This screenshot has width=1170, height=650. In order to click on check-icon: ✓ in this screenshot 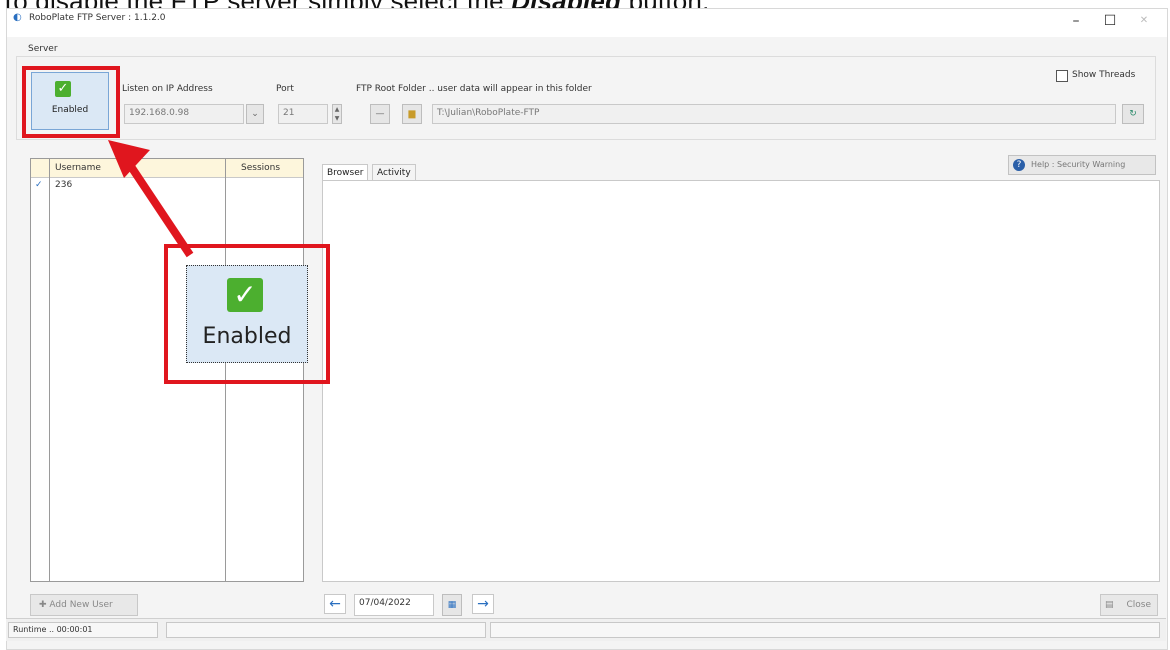, I will do `click(245, 295)`.